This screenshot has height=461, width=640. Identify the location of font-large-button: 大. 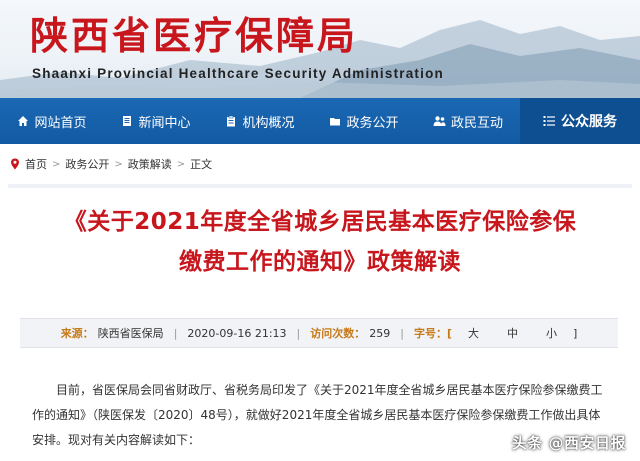
(473, 333).